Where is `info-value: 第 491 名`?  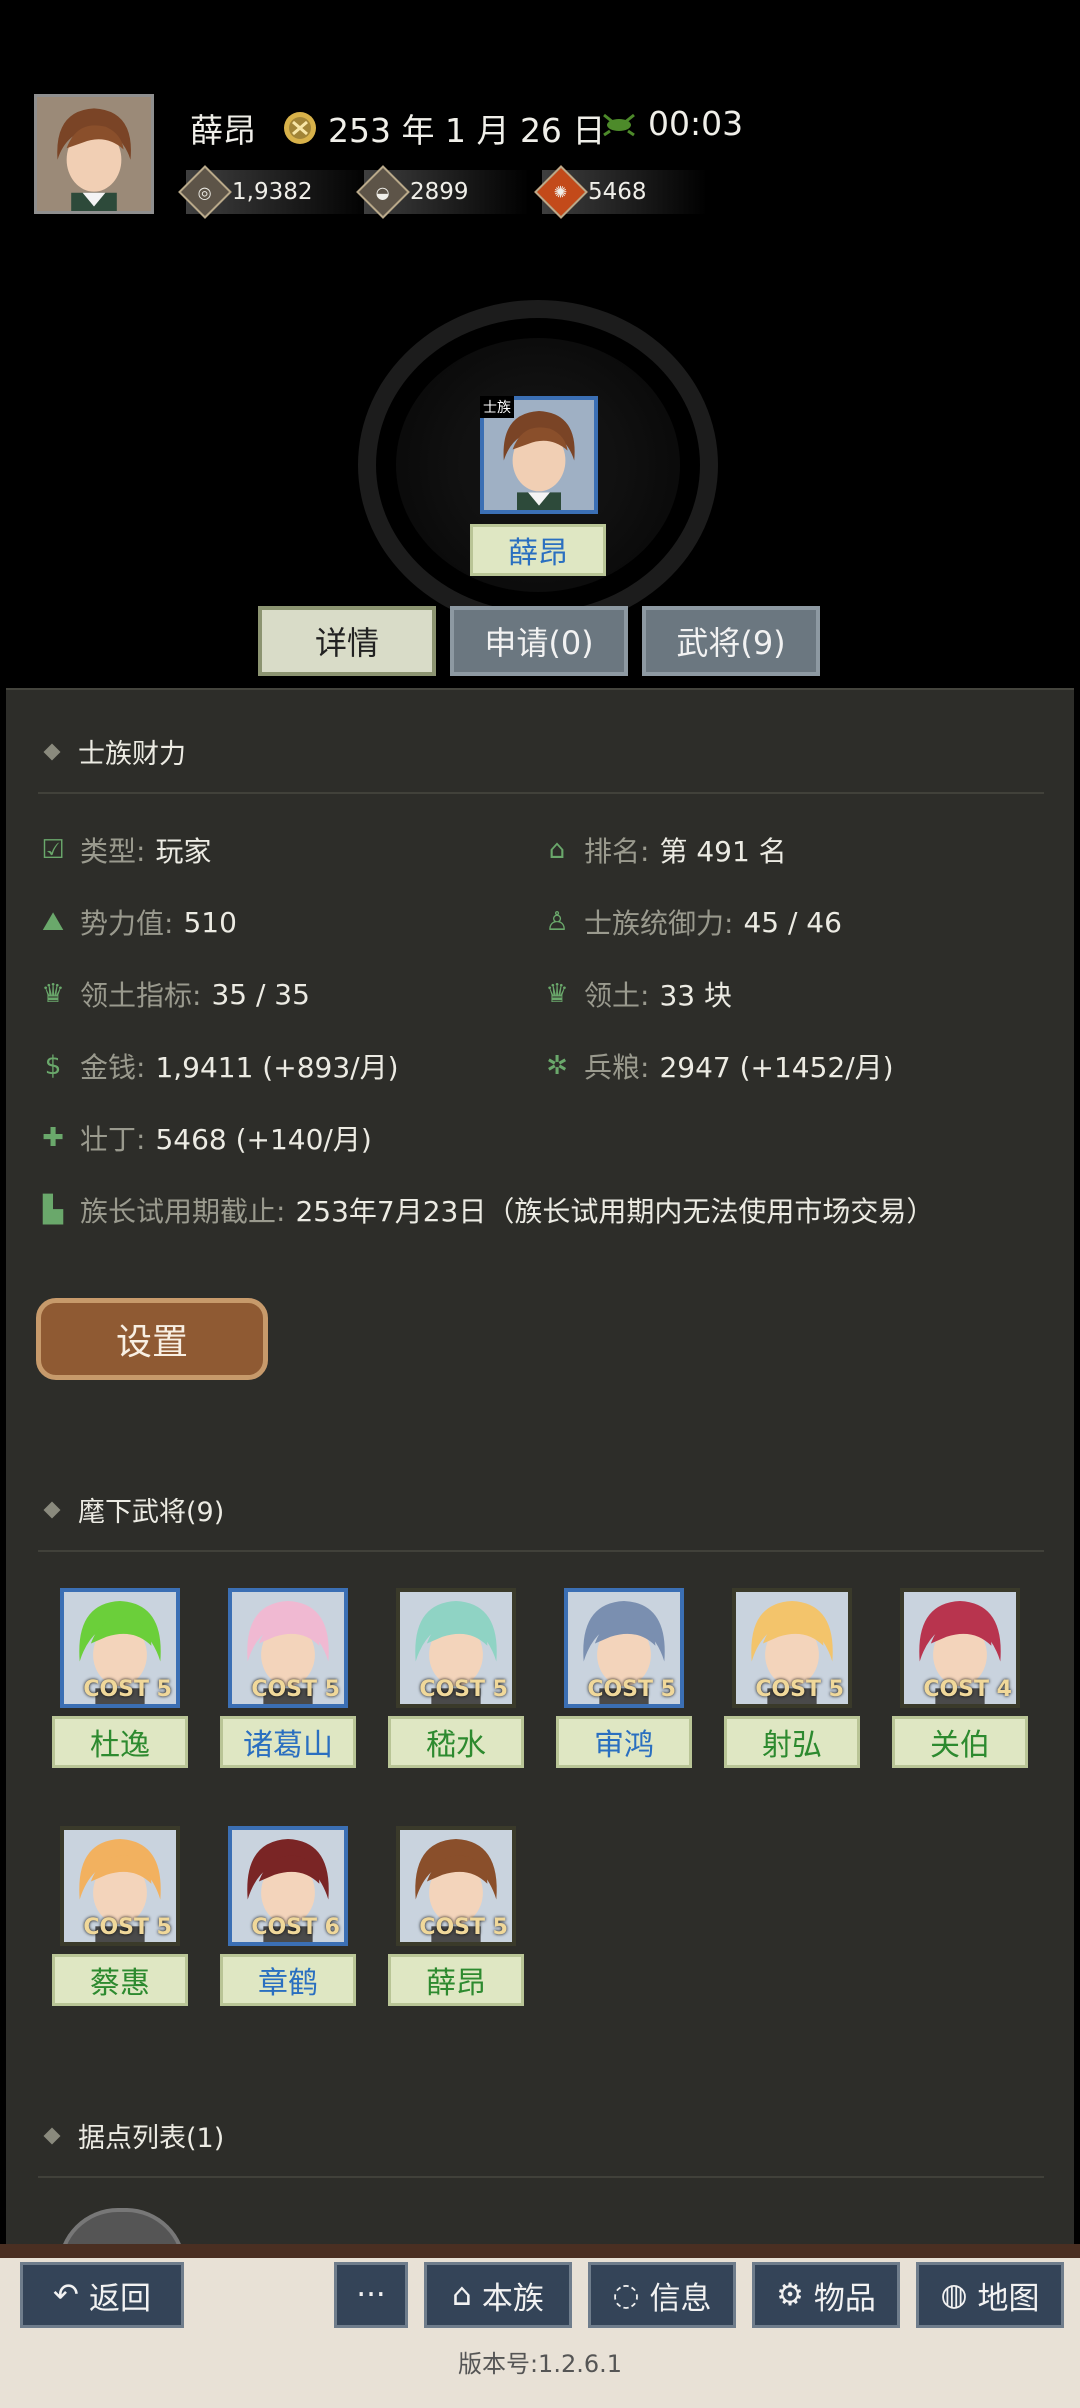
info-value: 第 491 名 is located at coordinates (723, 851).